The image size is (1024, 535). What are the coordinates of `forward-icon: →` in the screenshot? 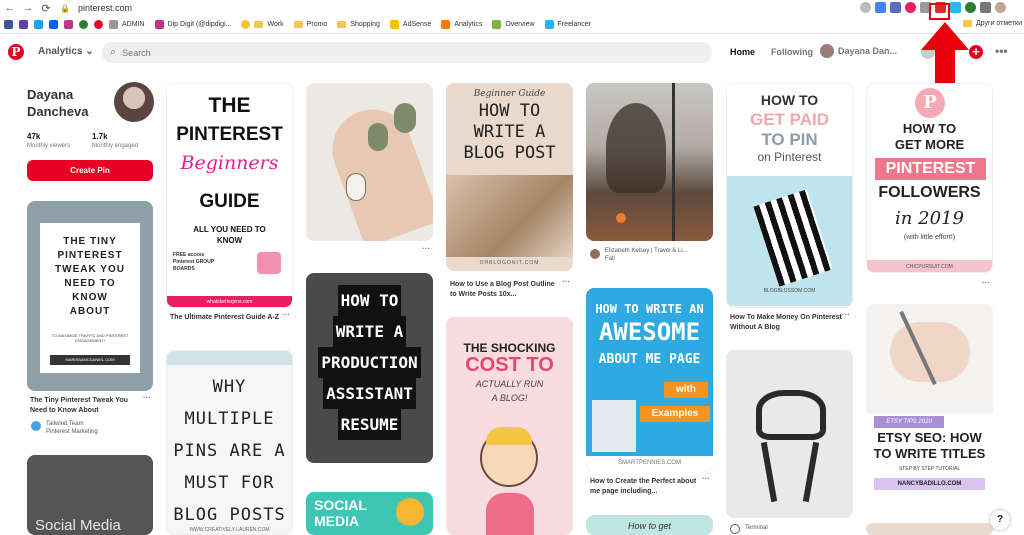 It's located at (28, 8).